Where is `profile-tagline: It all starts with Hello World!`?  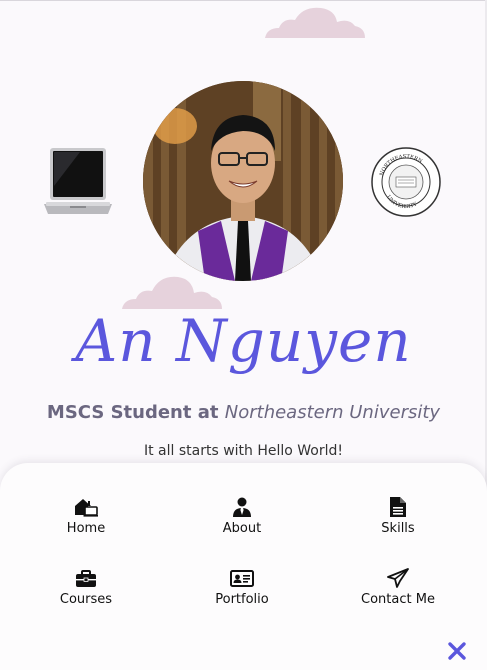
profile-tagline: It all starts with Hello World! is located at coordinates (243, 451).